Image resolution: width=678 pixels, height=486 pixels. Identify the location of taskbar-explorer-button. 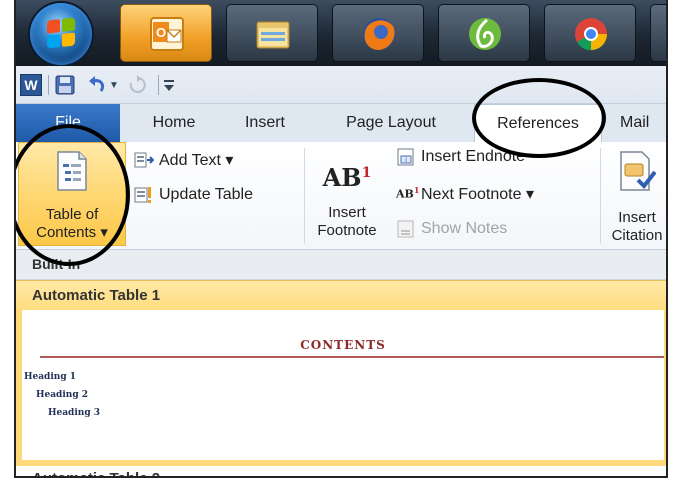
(272, 33).